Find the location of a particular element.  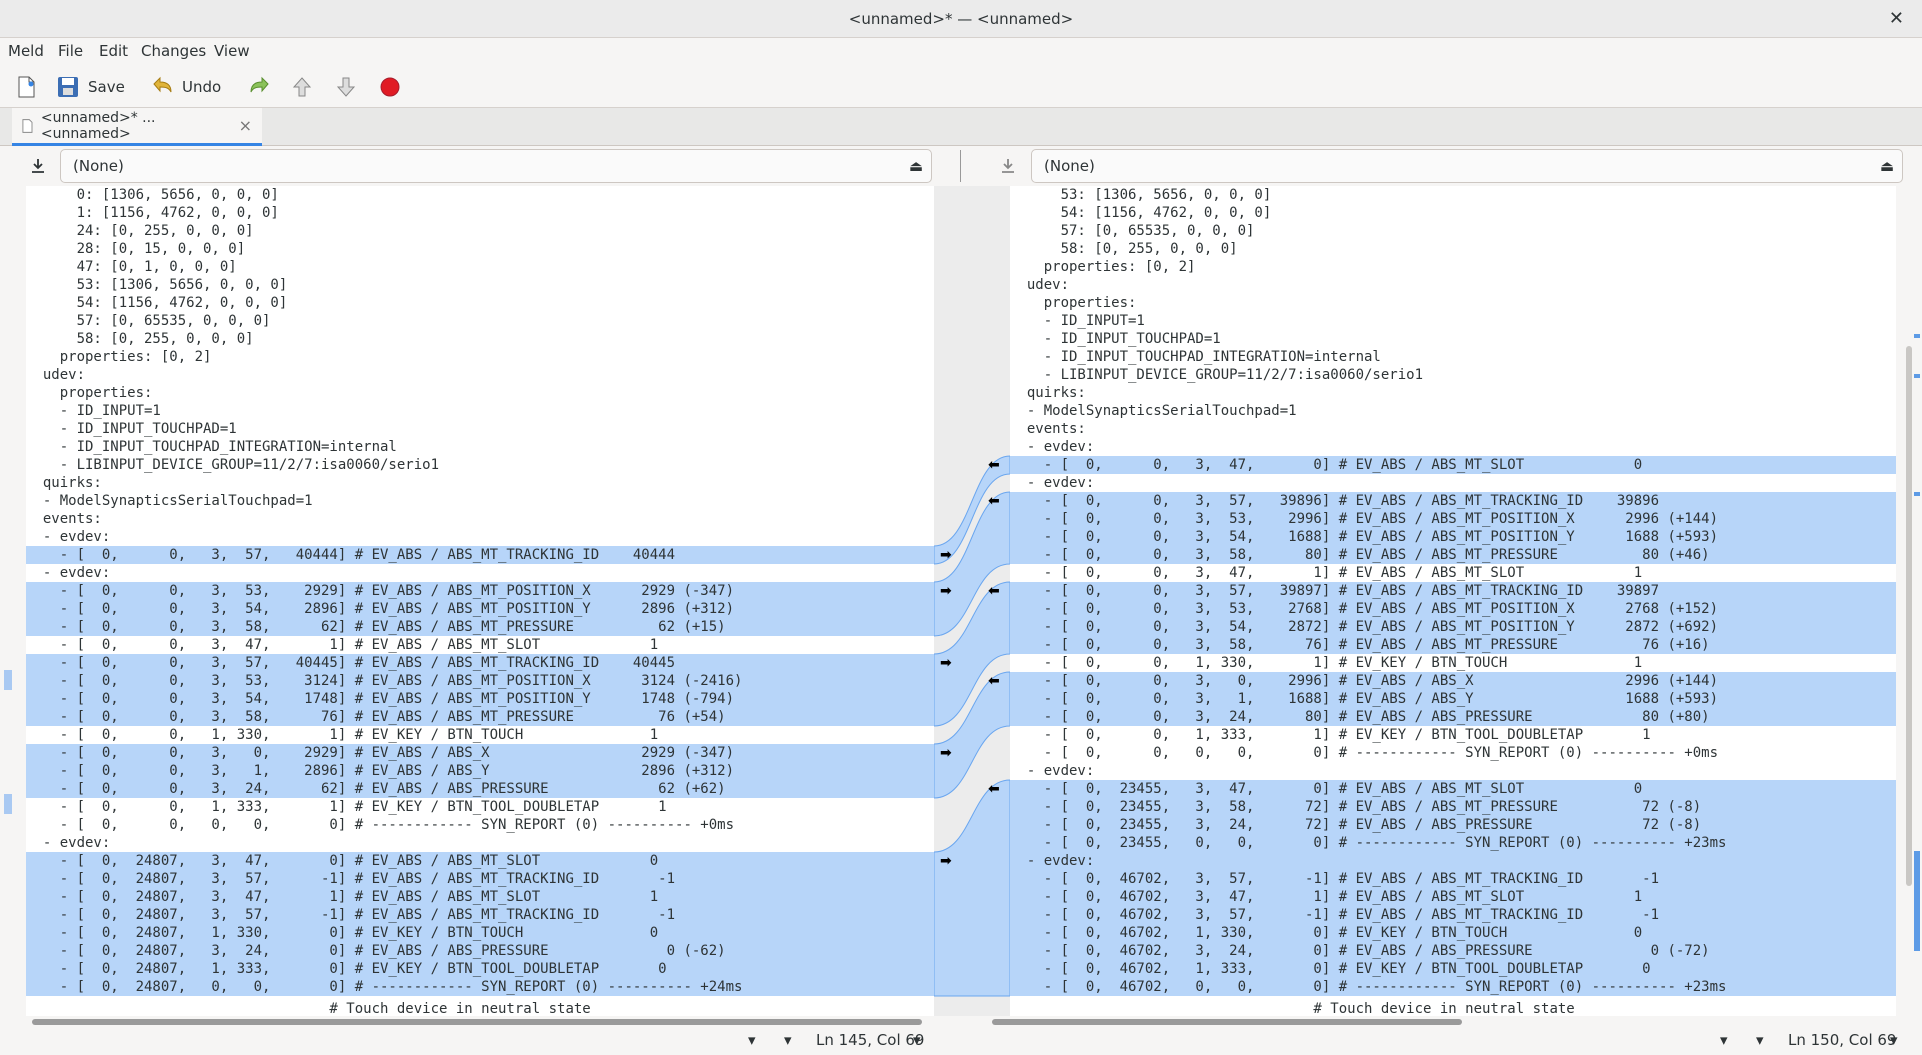

link-map: ➡ ⬅ ➡ ⬅ ➡ ⬅ ➡ ⬅ ➡ ⬅ is located at coordinates (972, 601).